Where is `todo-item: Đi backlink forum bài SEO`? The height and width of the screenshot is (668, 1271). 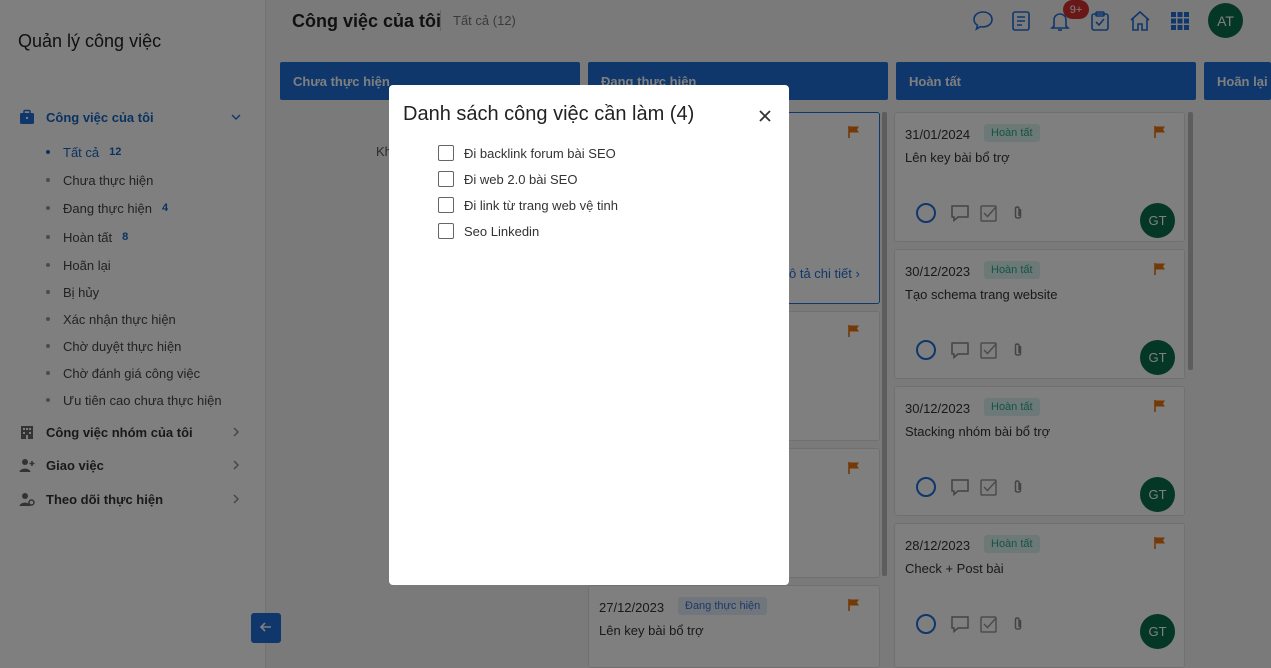 todo-item: Đi backlink forum bài SEO is located at coordinates (527, 153).